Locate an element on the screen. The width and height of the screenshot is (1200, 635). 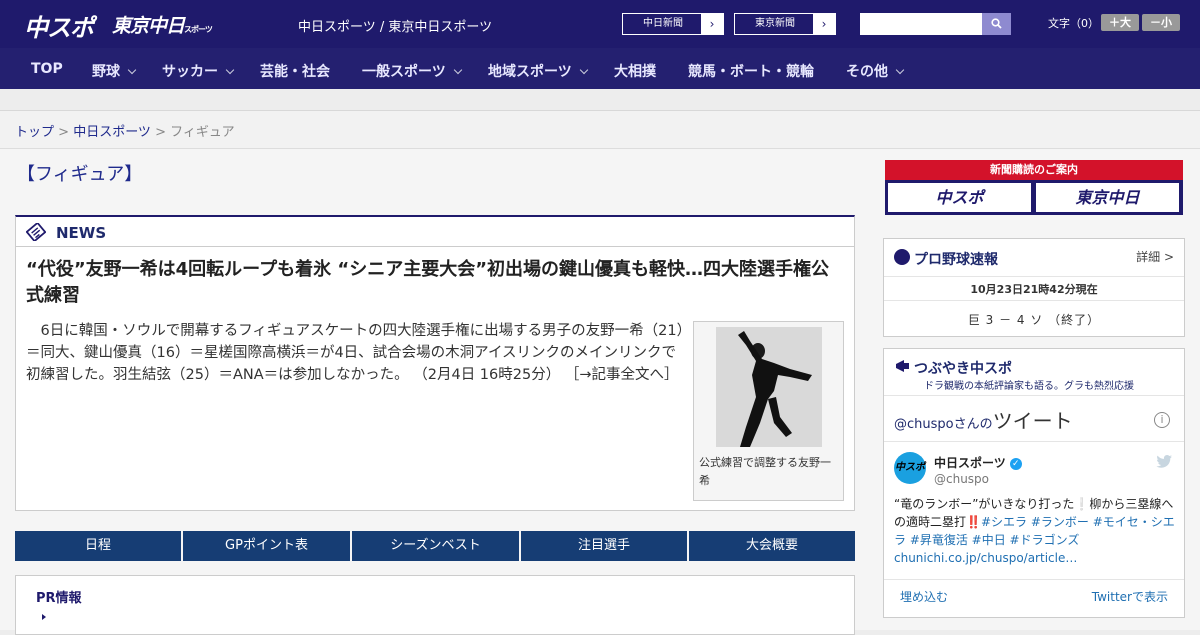
tab-gp-points: GPポイント表 is located at coordinates (266, 546).